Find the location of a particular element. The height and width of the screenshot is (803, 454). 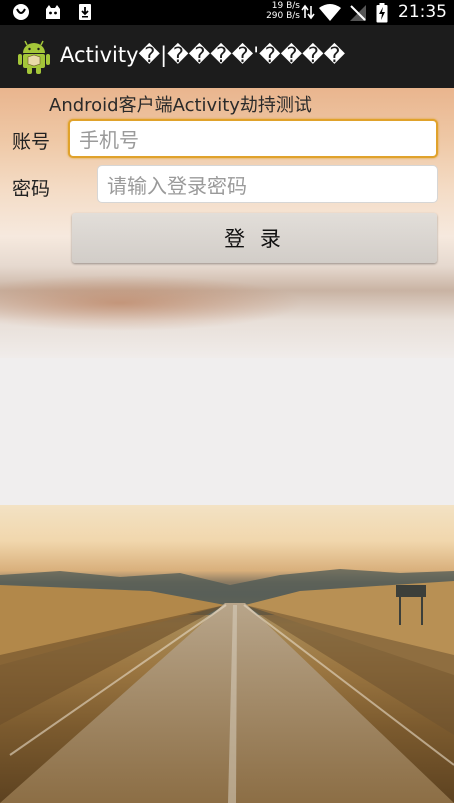

app-title: Activity�|����'���� is located at coordinates (203, 55).